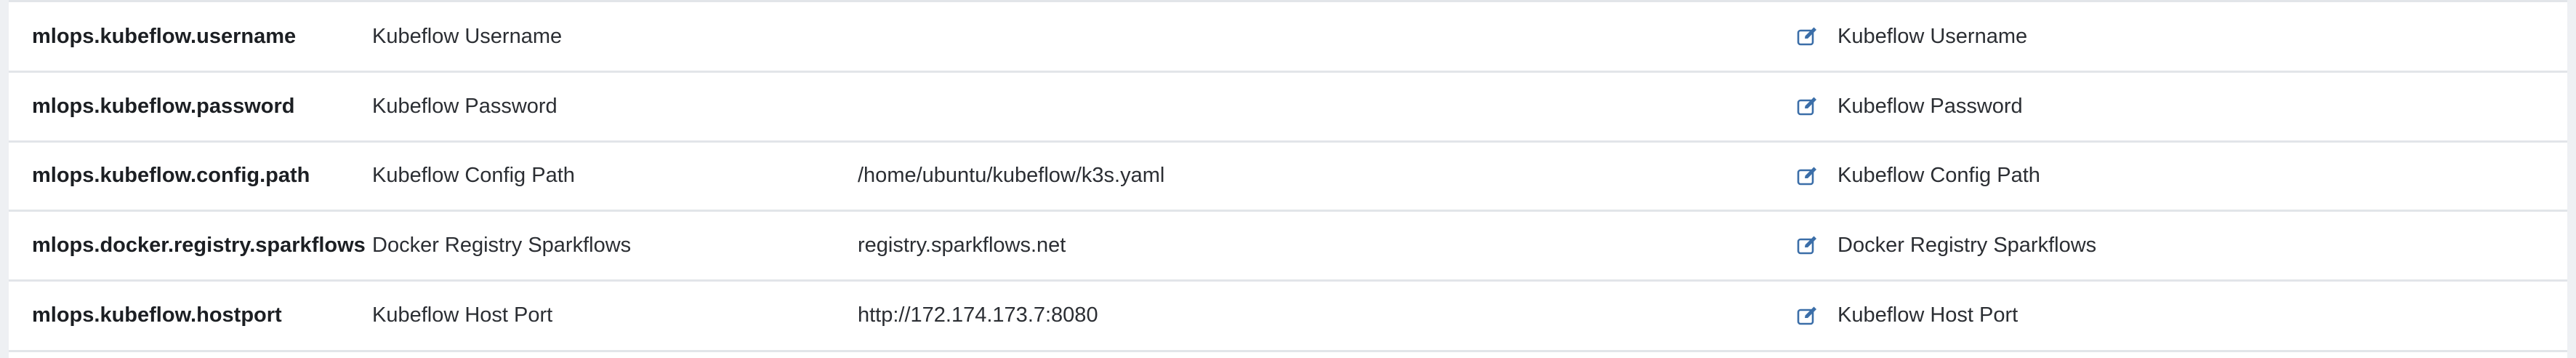  Describe the element at coordinates (1930, 106) in the screenshot. I see `config-description: Kubeflow Password` at that location.